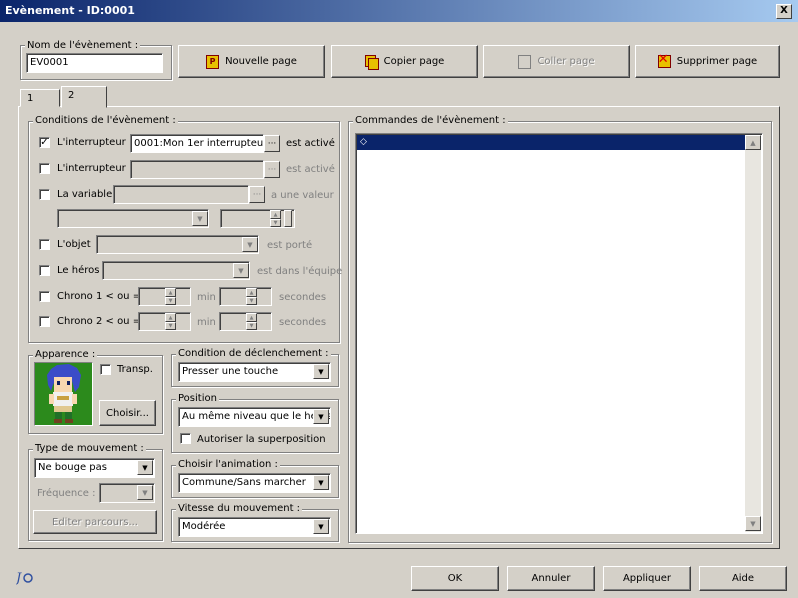 The width and height of the screenshot is (798, 598). Describe the element at coordinates (84, 97) in the screenshot. I see `tab-2: 2` at that location.